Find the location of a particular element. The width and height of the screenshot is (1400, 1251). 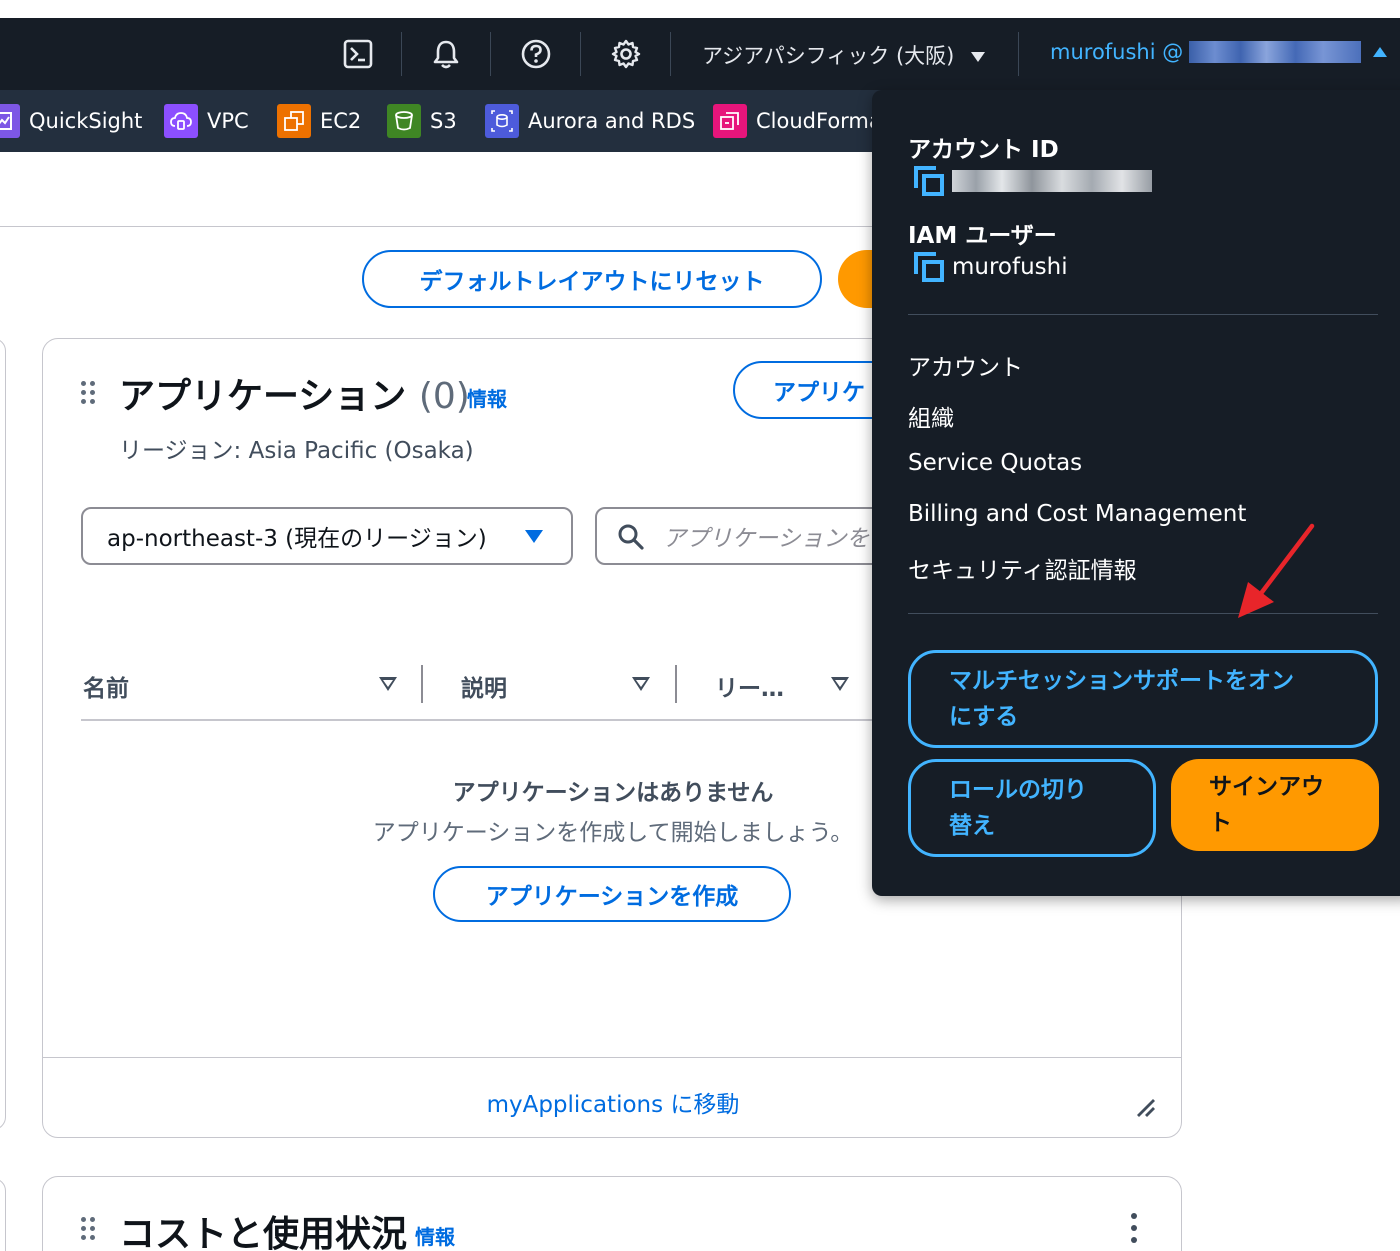

widget-title-text: アプリケーション is located at coordinates (263, 396).